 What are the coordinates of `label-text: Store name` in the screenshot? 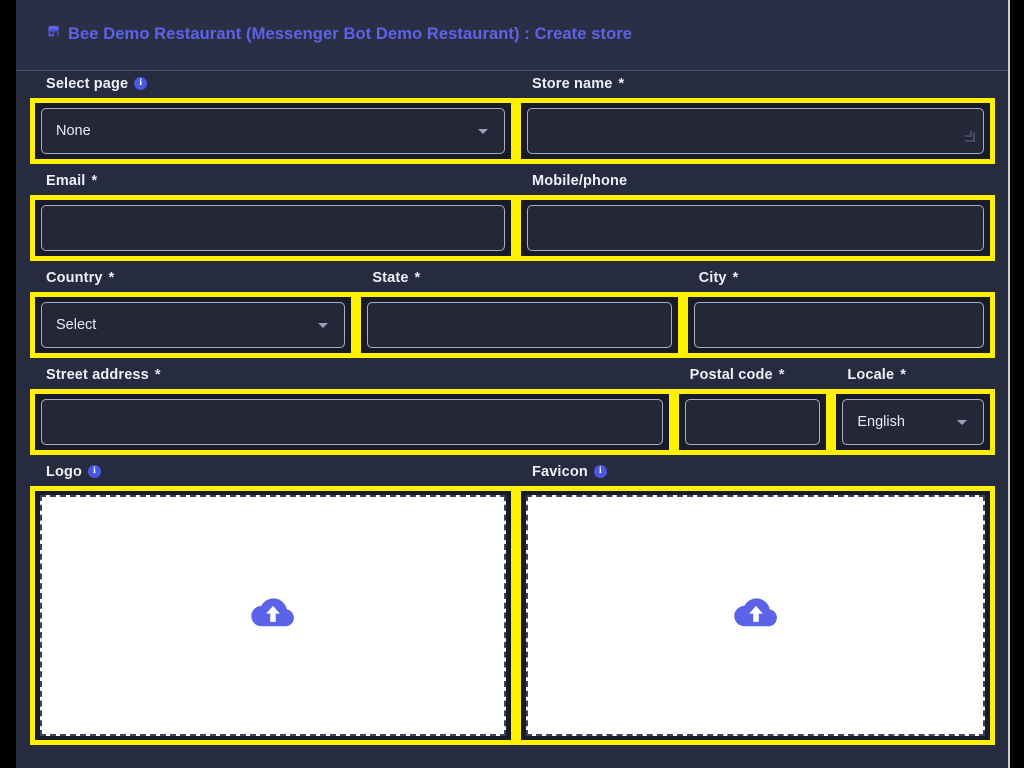 It's located at (572, 84).